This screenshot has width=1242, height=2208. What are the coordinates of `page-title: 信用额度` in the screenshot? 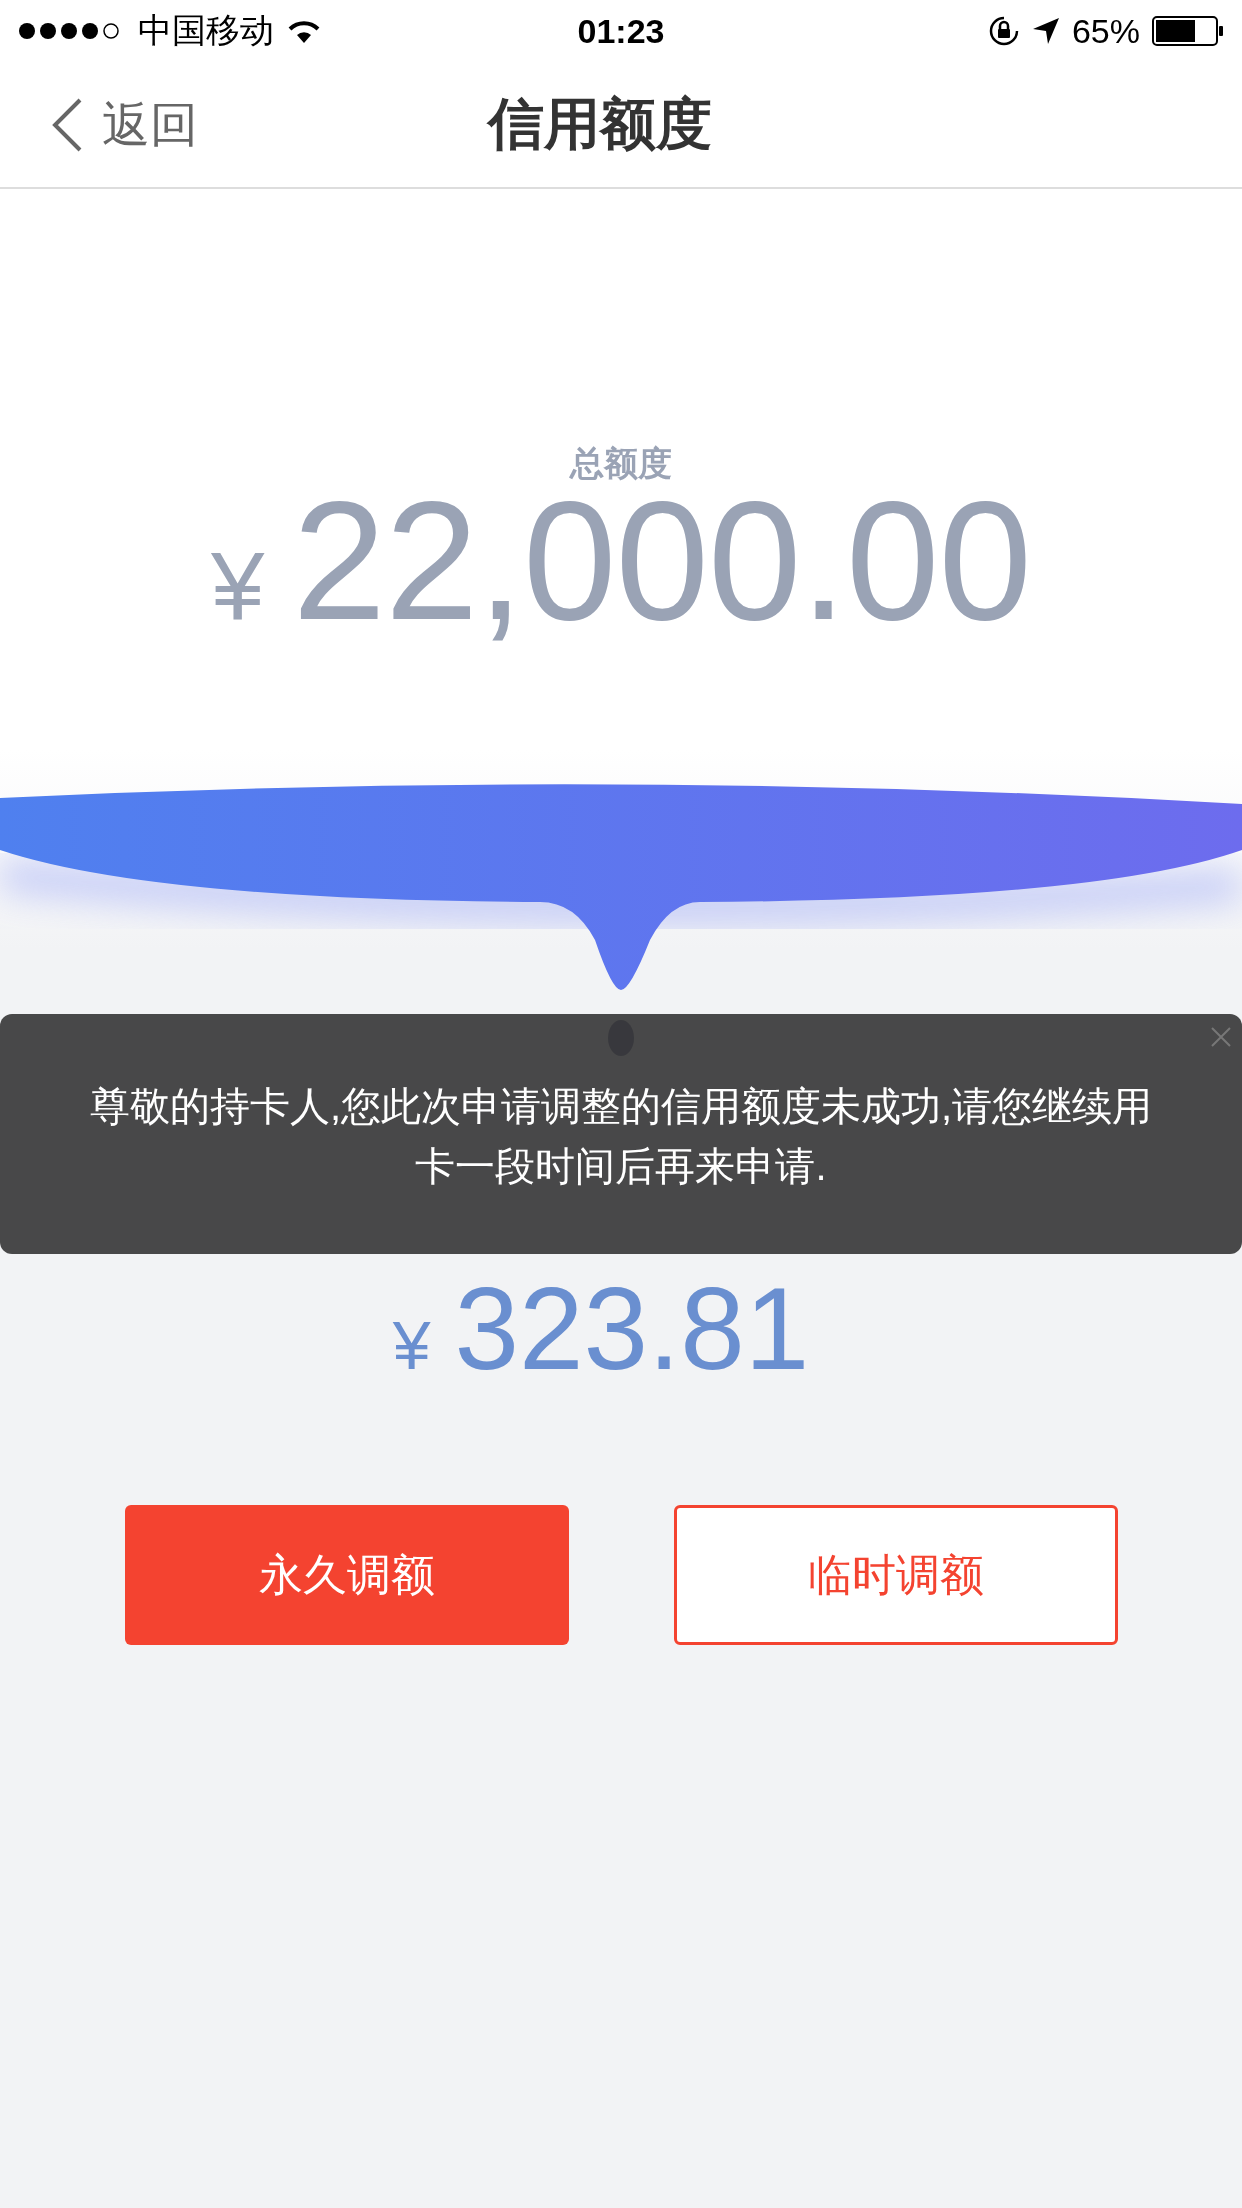 It's located at (599, 123).